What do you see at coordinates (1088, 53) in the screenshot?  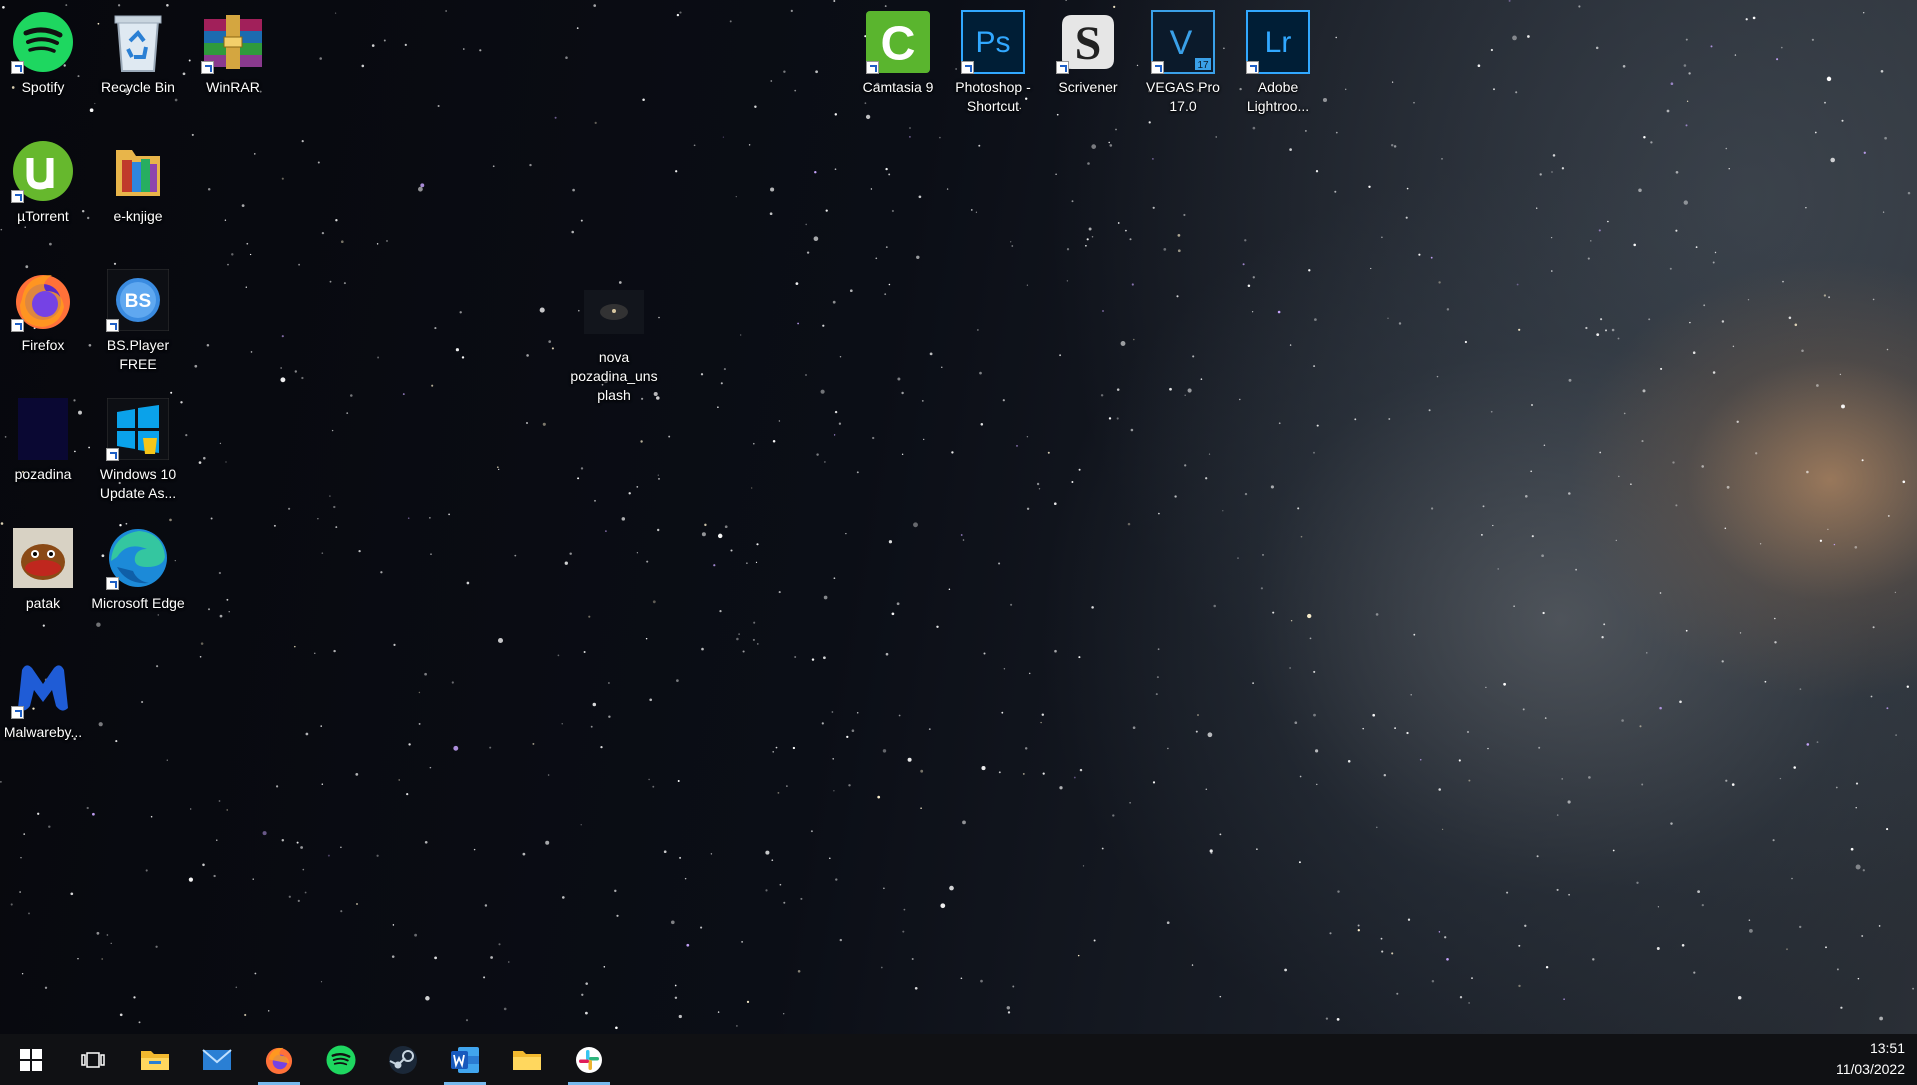 I see `desktop-icon-scrivener: S Scrivener` at bounding box center [1088, 53].